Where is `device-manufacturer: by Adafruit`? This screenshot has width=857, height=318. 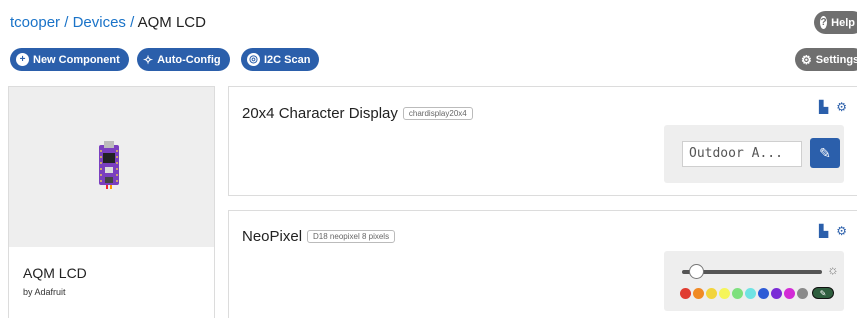
device-manufacturer: by Adafruit is located at coordinates (44, 292).